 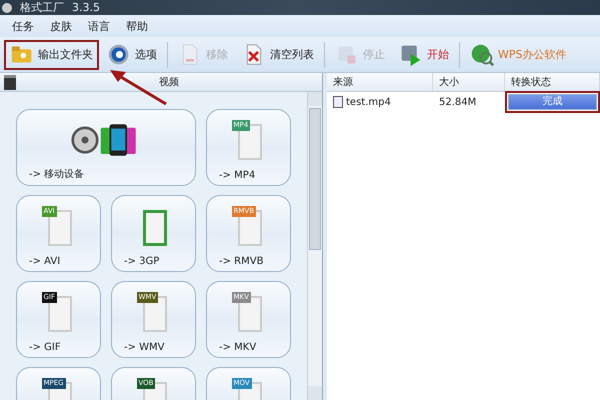 I want to click on category-title: 视频, so click(x=169, y=82).